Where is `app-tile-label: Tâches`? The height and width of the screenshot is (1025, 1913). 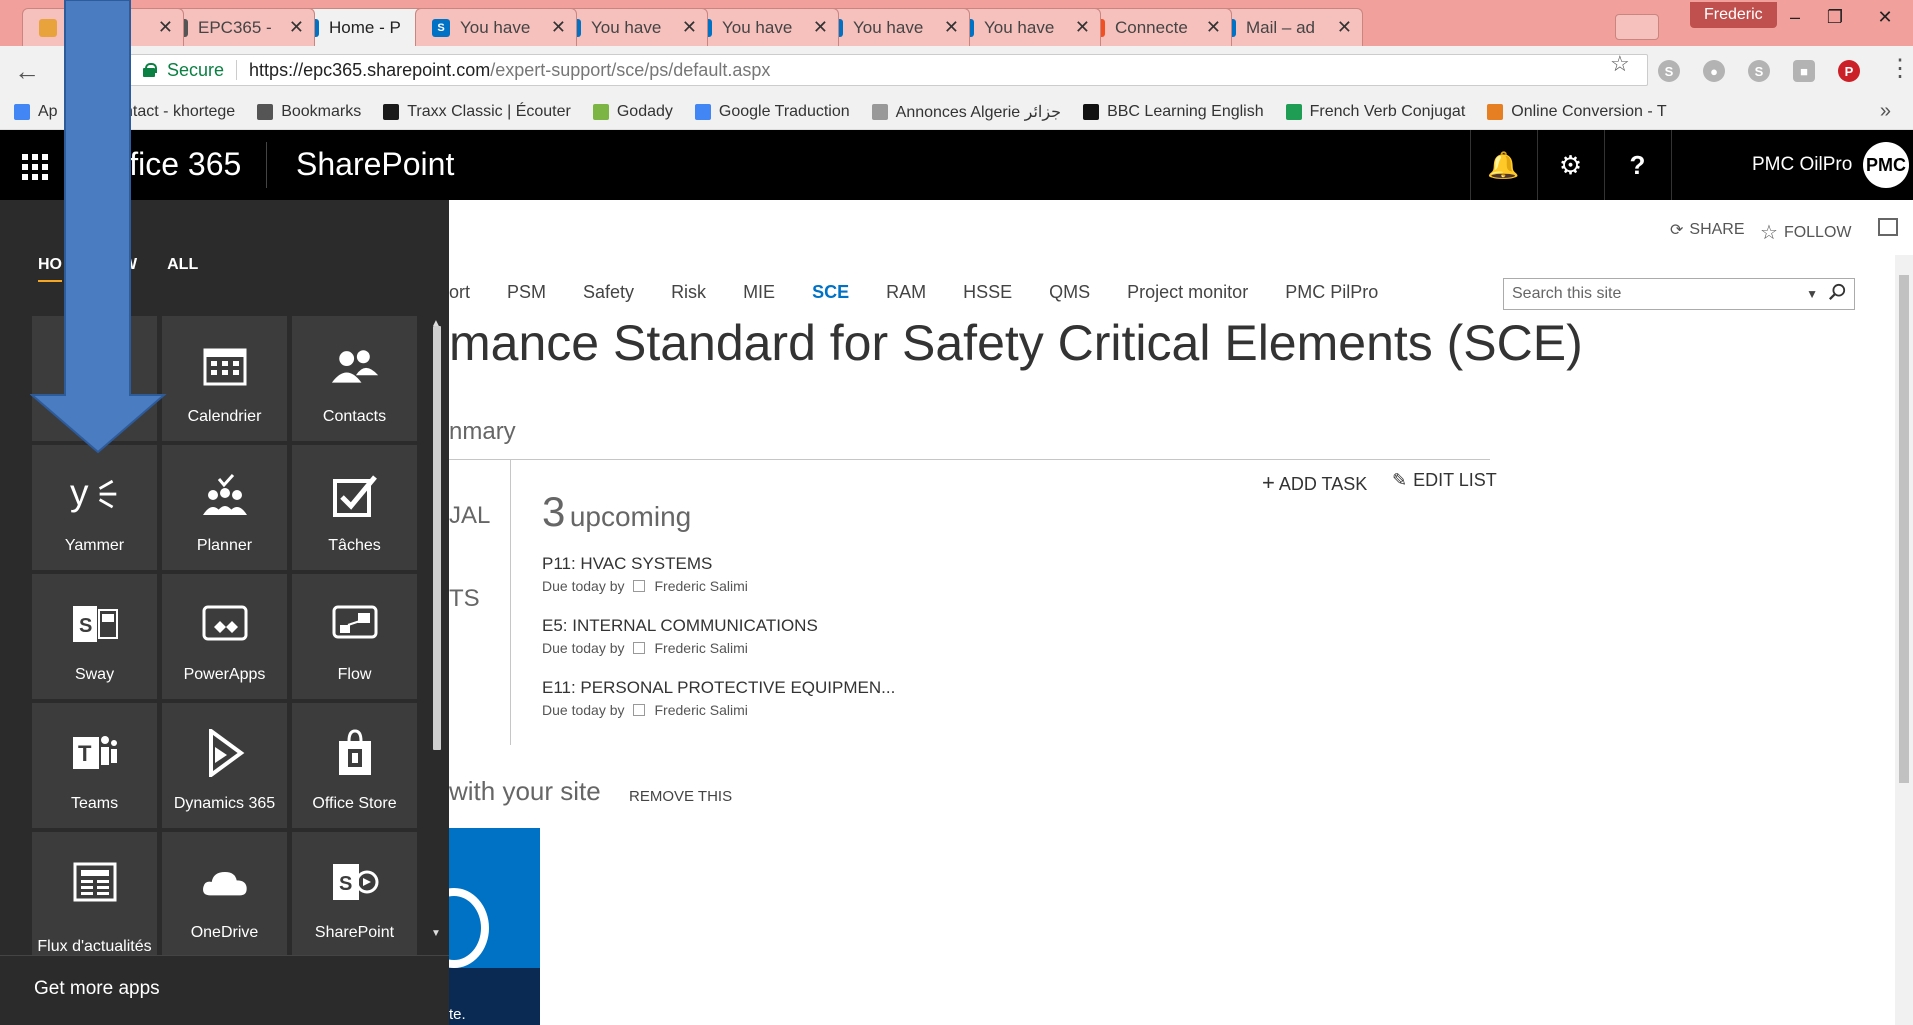 app-tile-label: Tâches is located at coordinates (354, 545).